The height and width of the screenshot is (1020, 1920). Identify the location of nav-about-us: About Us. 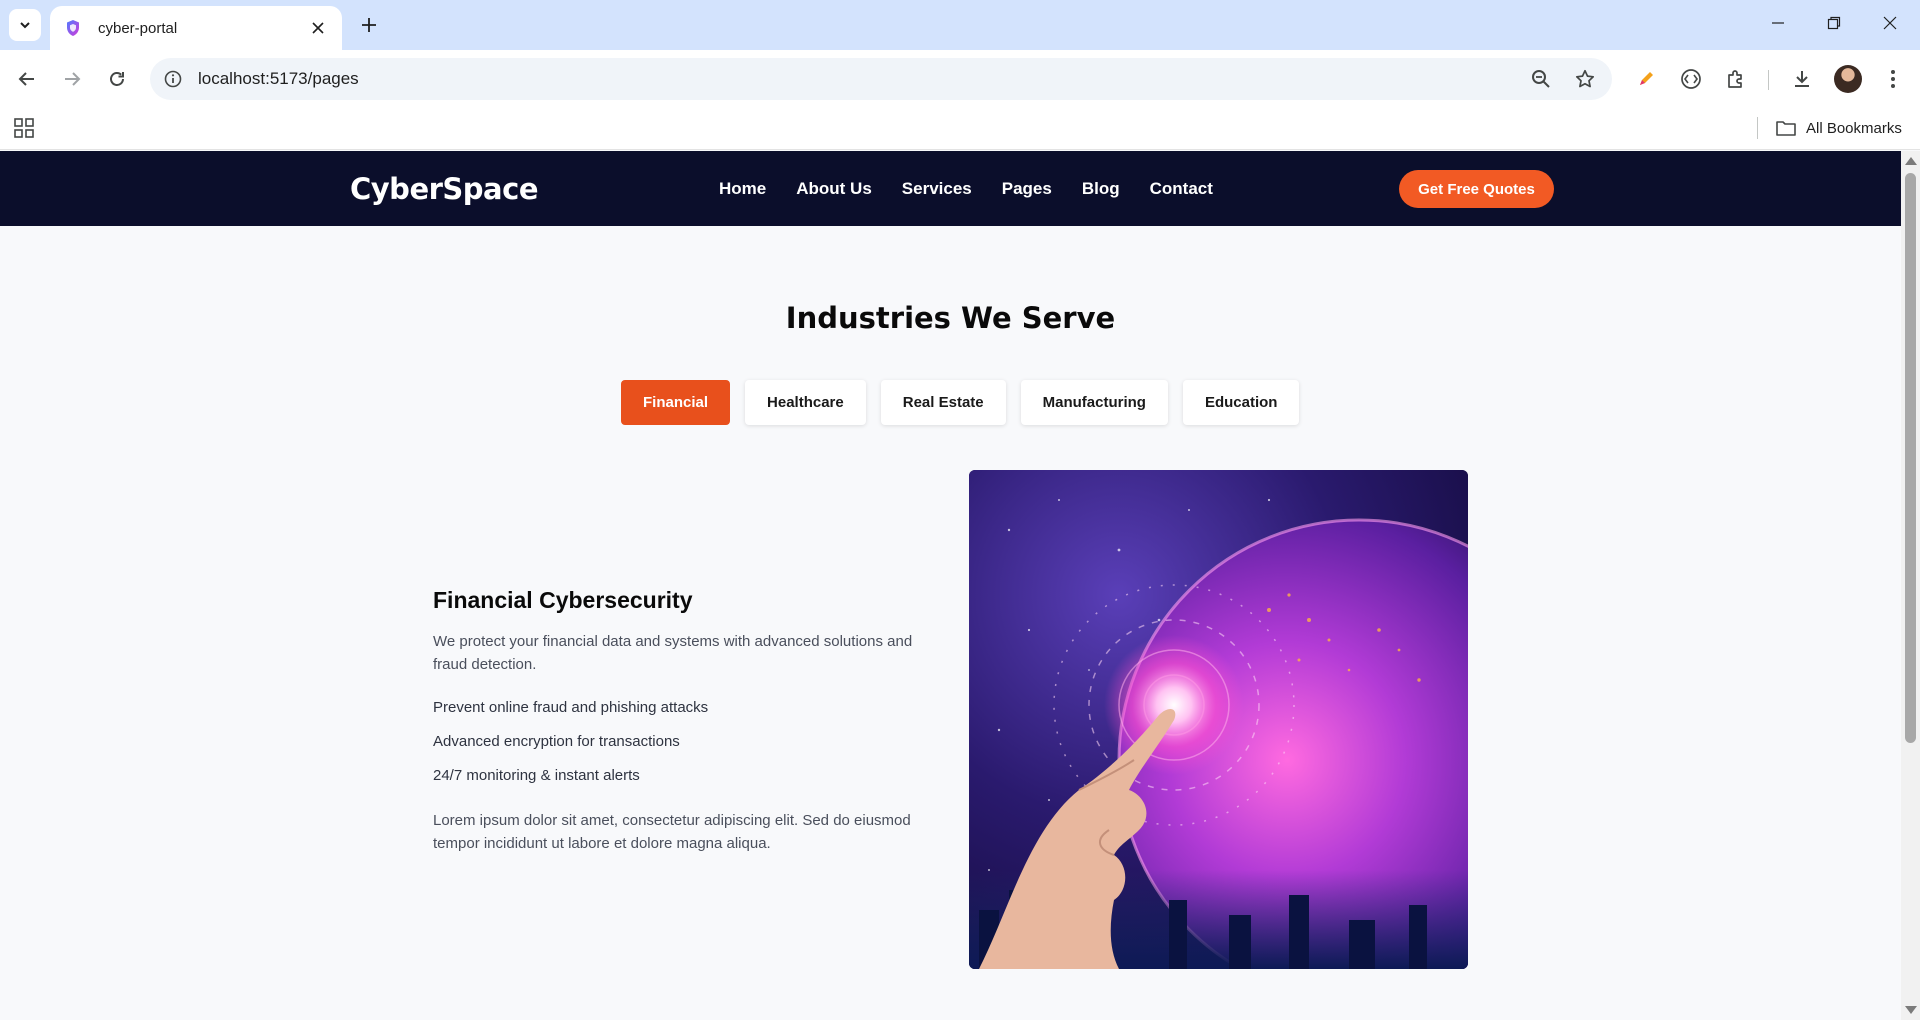
(834, 189).